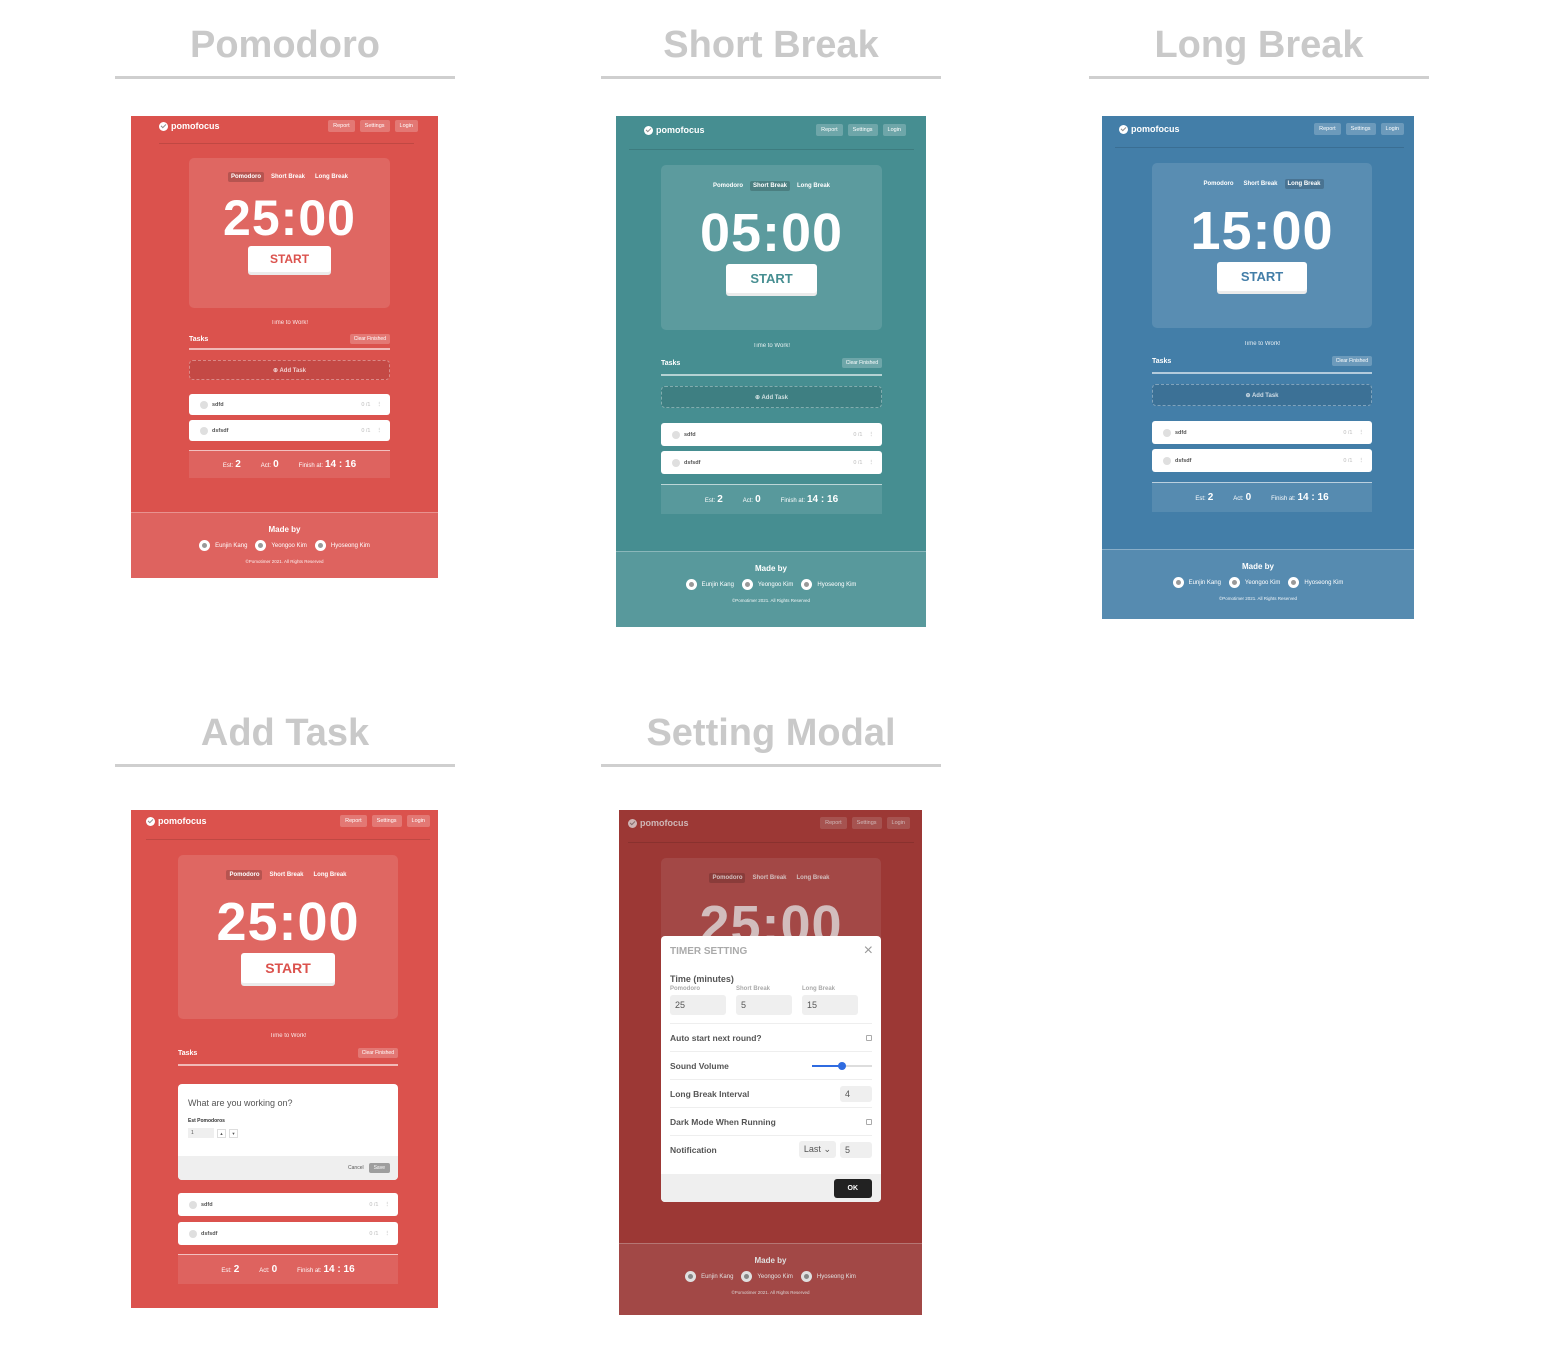 This screenshot has height=1372, width=1552. I want to click on long-break-interval-input: 4, so click(856, 1093).